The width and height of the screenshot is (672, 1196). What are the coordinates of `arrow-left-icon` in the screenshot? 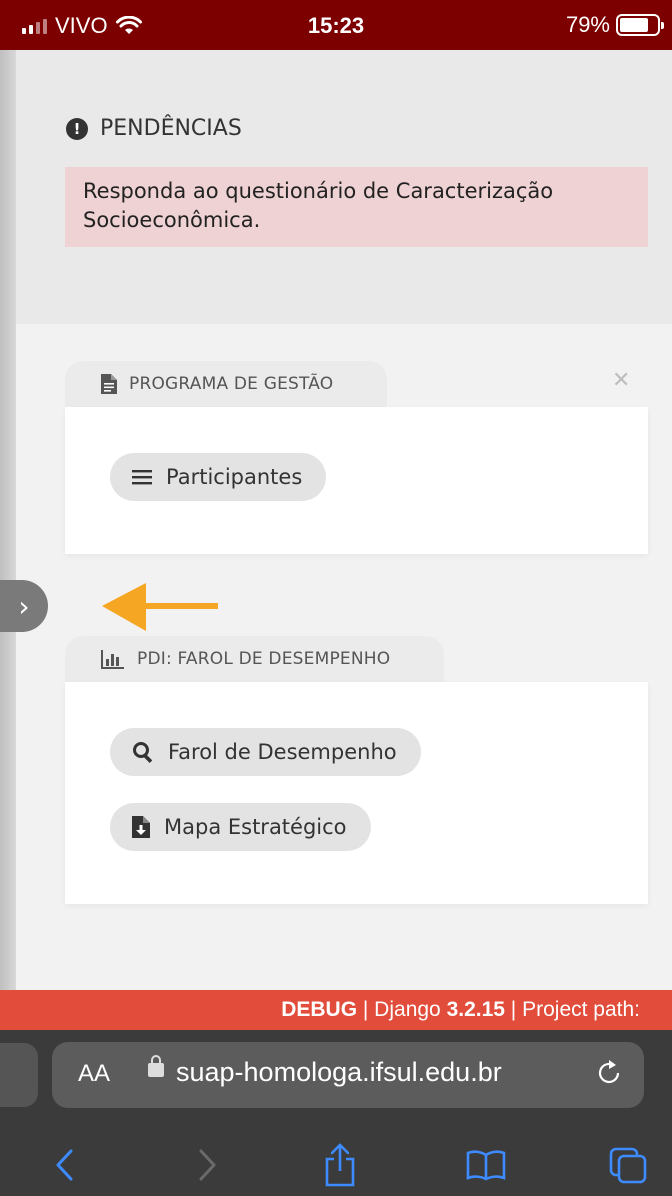 It's located at (160, 607).